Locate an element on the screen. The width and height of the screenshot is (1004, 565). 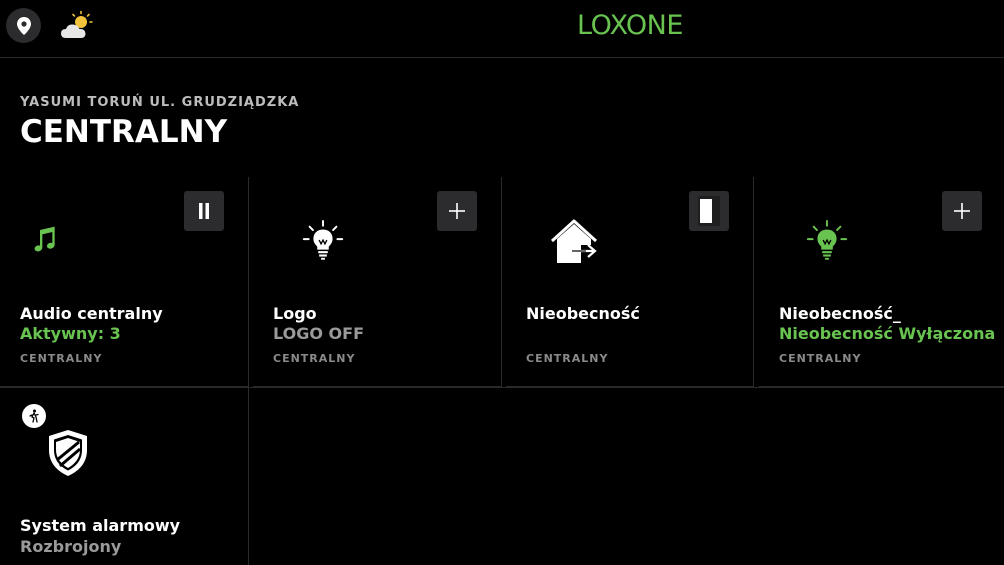
tile-name: Audio centralny is located at coordinates (91, 313).